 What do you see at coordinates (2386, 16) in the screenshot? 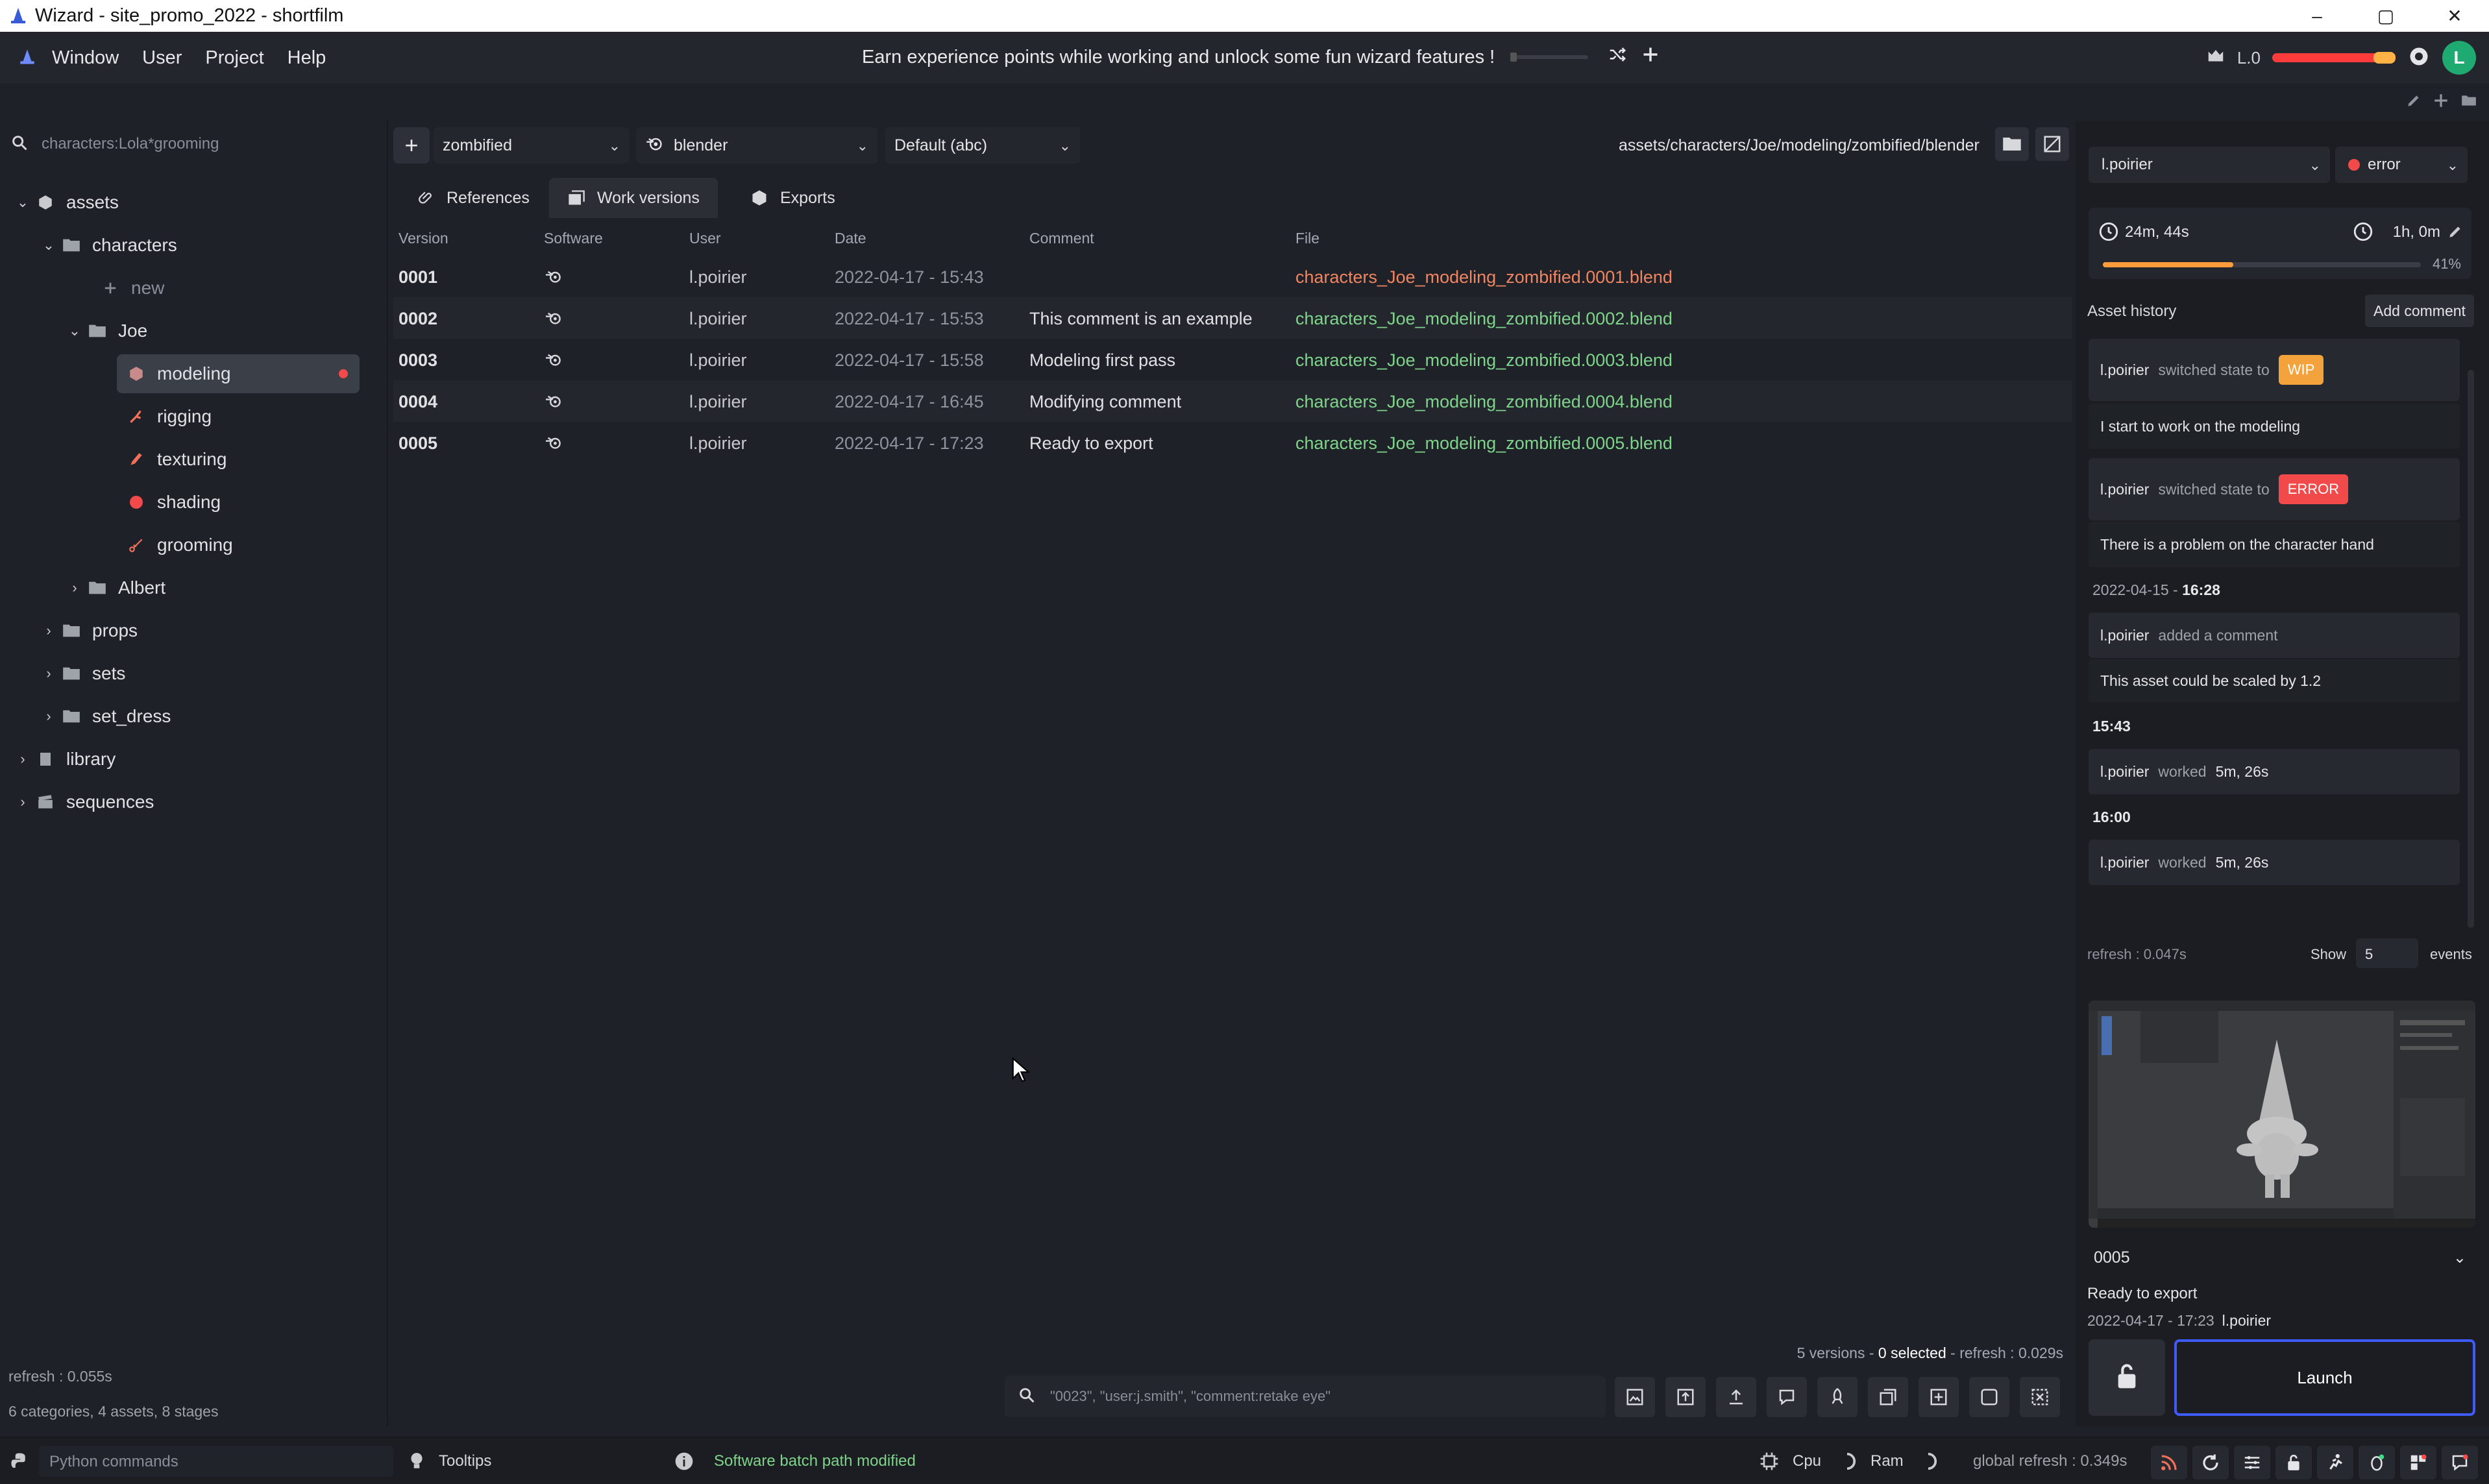
I see `maximize-button: ▢` at bounding box center [2386, 16].